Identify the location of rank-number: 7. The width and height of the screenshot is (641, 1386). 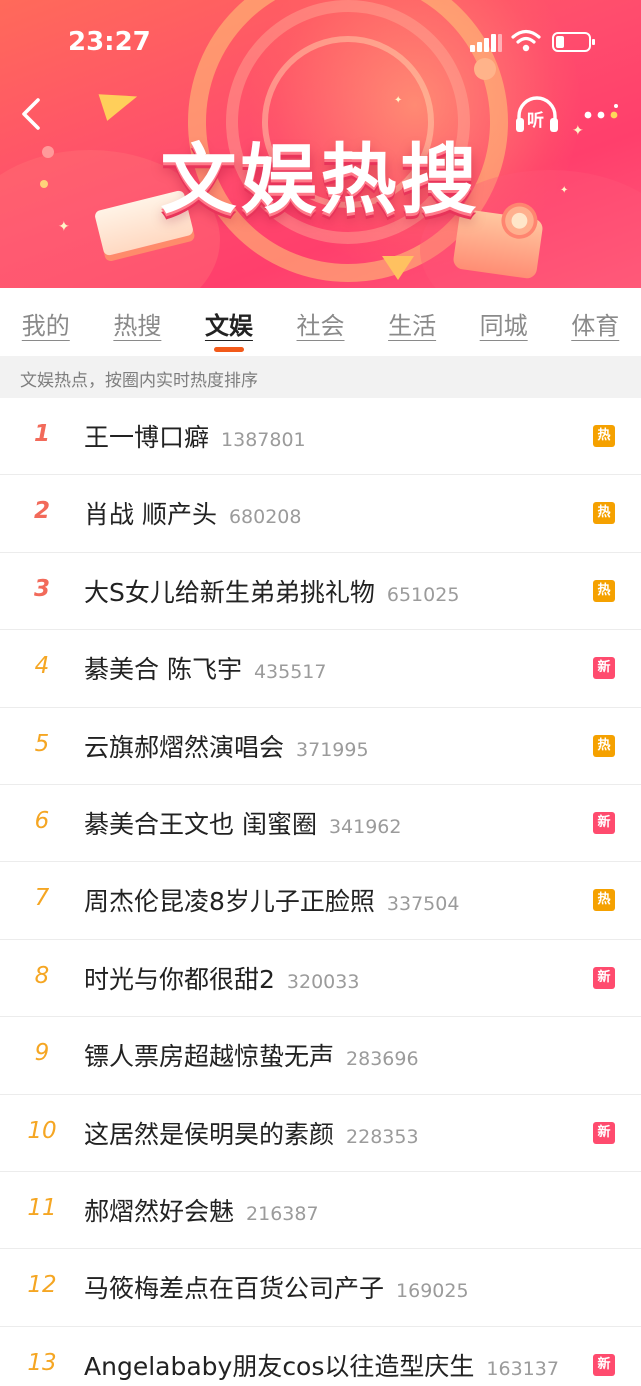
(42, 898).